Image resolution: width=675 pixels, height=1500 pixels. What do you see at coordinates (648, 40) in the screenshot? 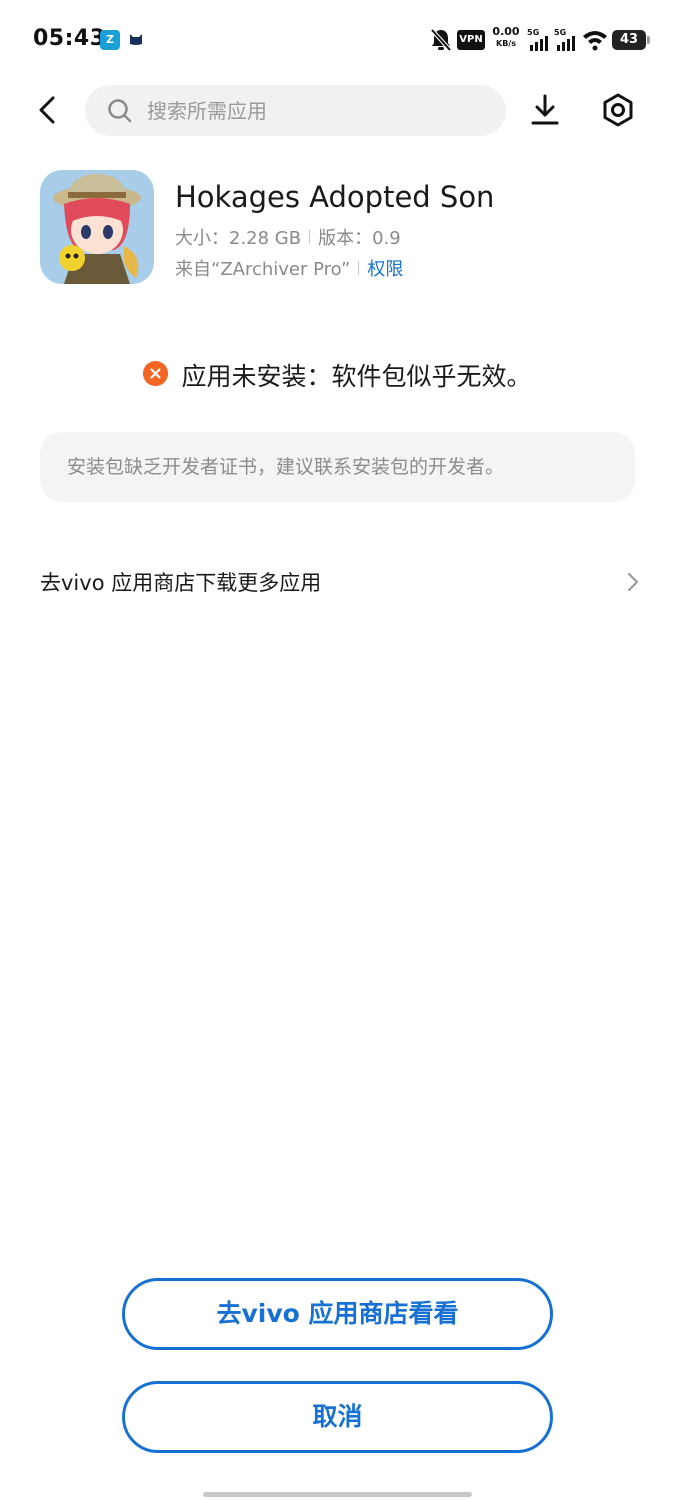
I see `battery-cap` at bounding box center [648, 40].